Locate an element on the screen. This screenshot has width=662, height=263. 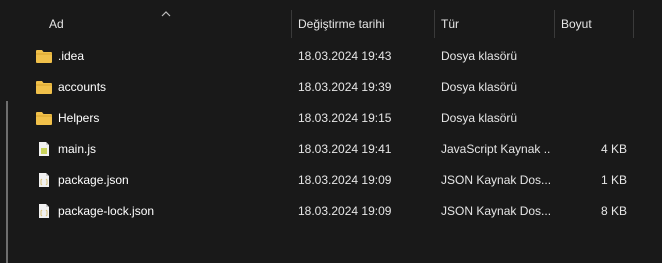
column-header-type: Tür is located at coordinates (494, 24).